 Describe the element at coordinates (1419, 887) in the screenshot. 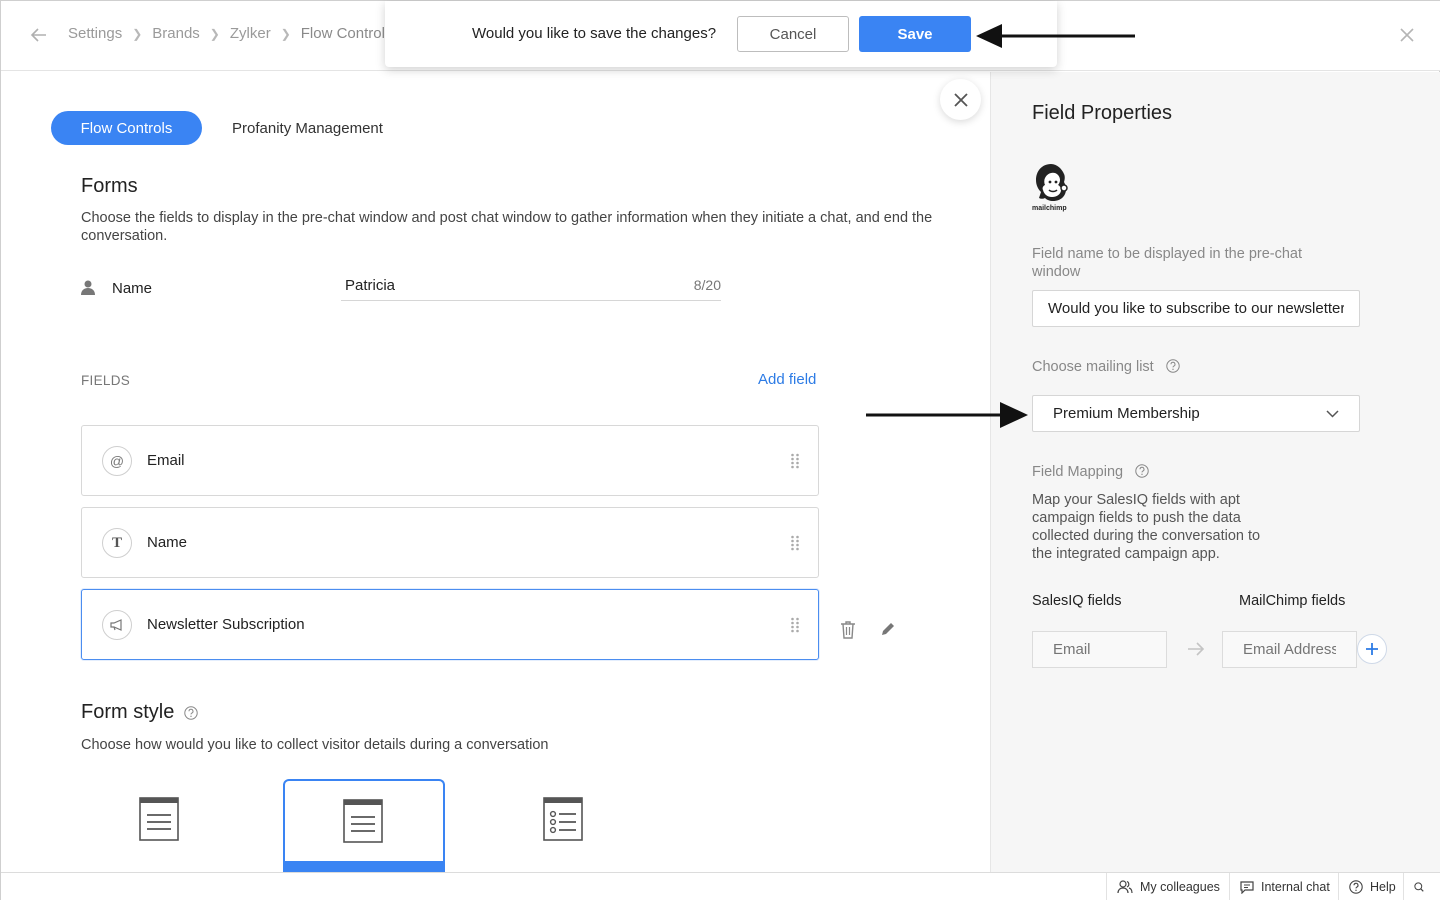

I see `search-icon` at that location.